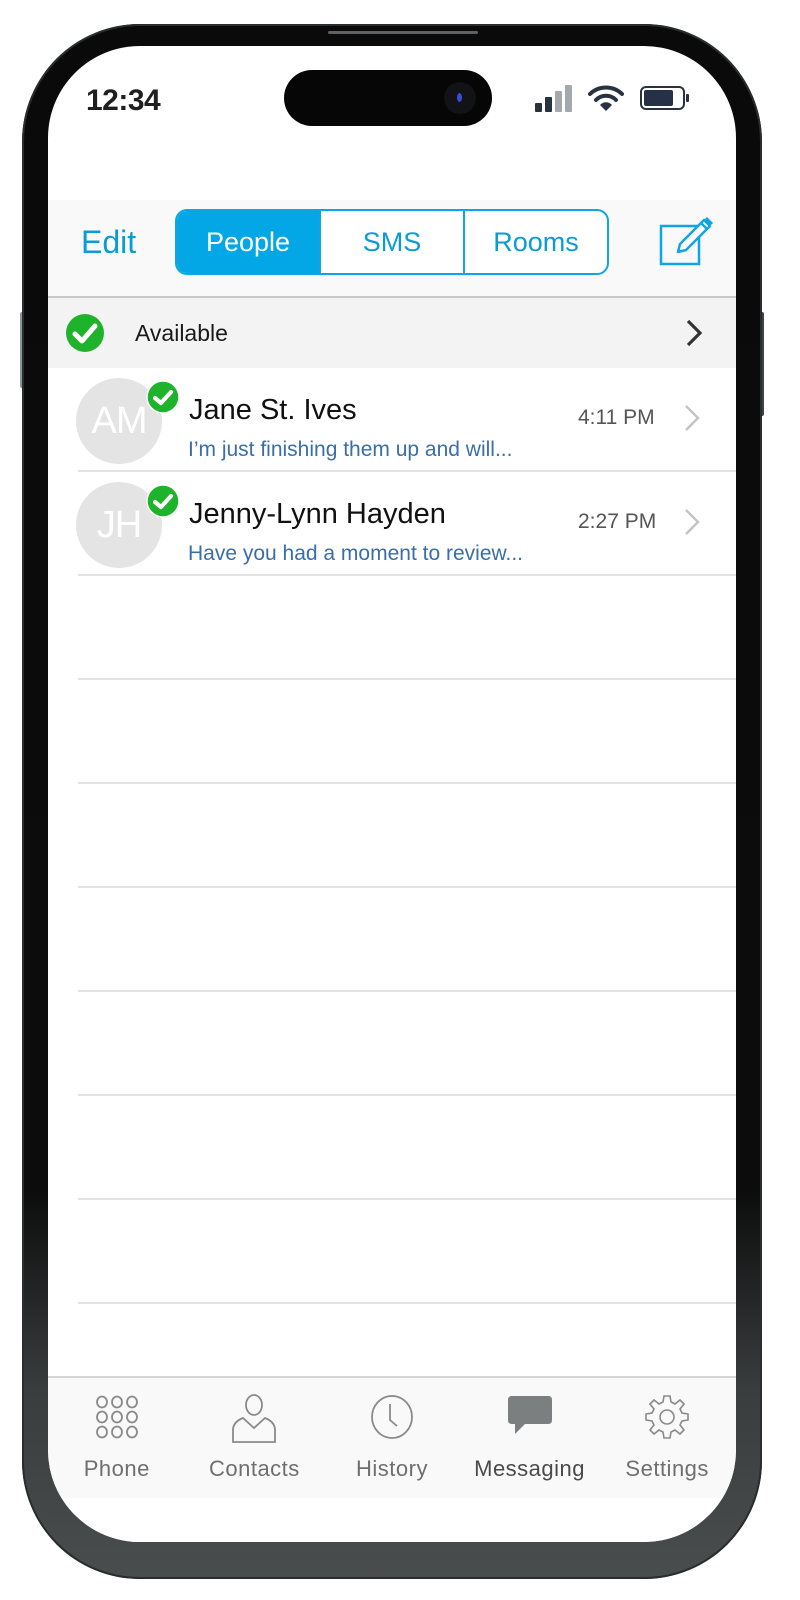 The height and width of the screenshot is (1600, 800). What do you see at coordinates (317, 514) in the screenshot?
I see `contact-name: Jenny-Lynn Hayden` at bounding box center [317, 514].